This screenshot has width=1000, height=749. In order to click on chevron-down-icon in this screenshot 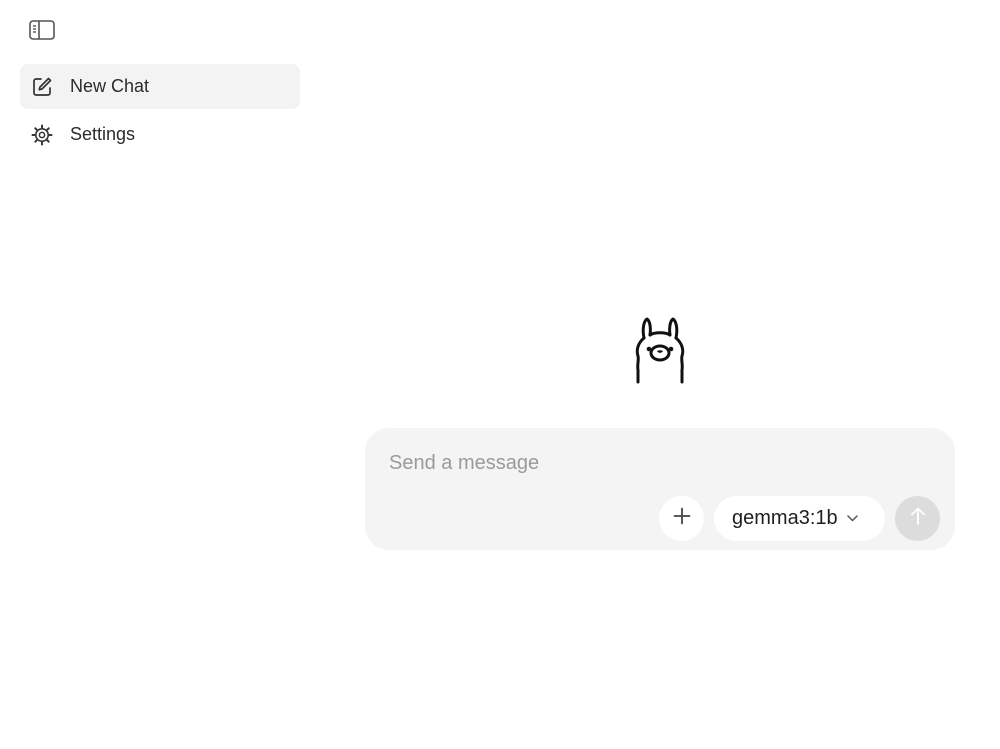, I will do `click(853, 519)`.